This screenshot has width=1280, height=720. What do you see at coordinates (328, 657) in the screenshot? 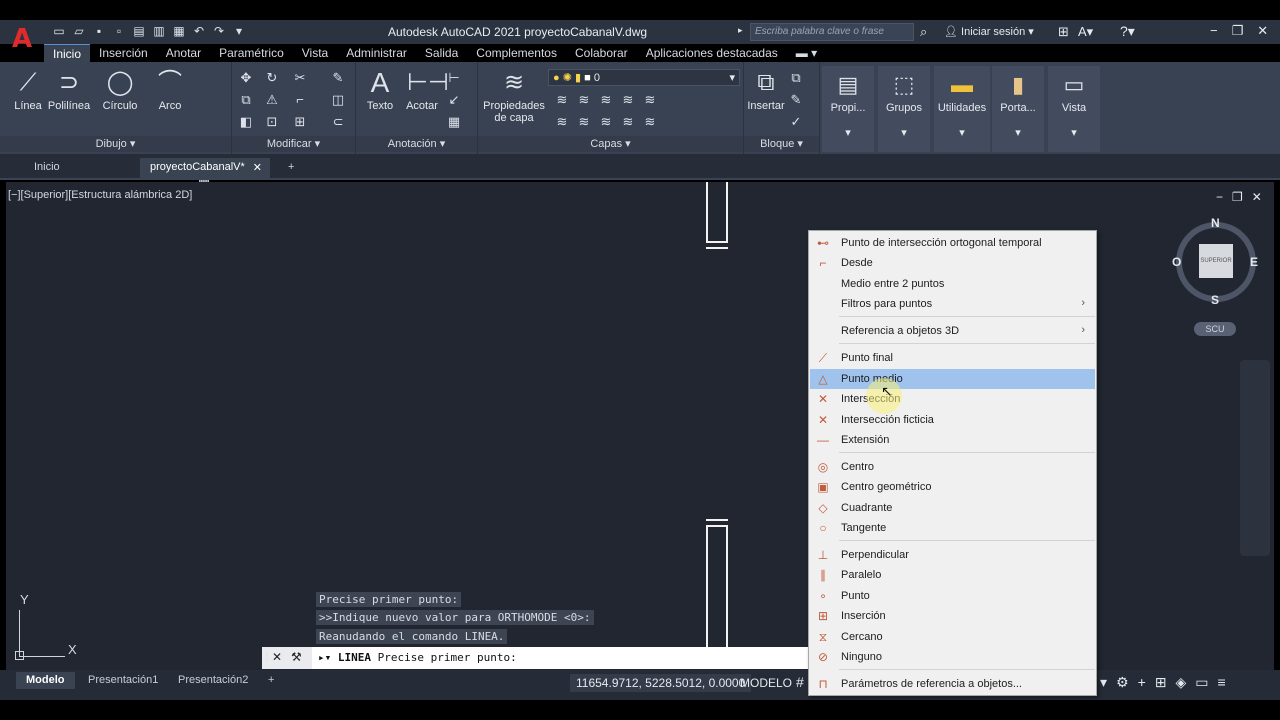
I see `command-recent-icon: ▸▾` at bounding box center [328, 657].